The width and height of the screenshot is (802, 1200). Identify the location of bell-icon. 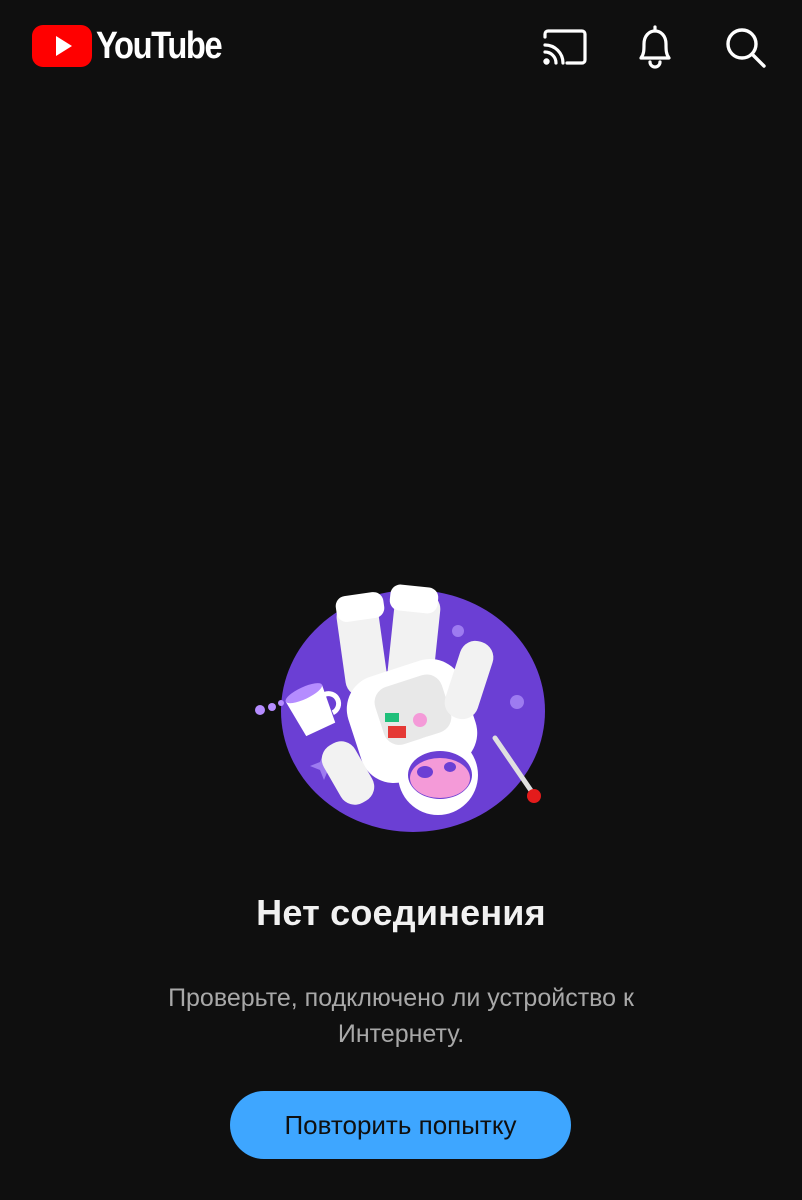
(655, 47).